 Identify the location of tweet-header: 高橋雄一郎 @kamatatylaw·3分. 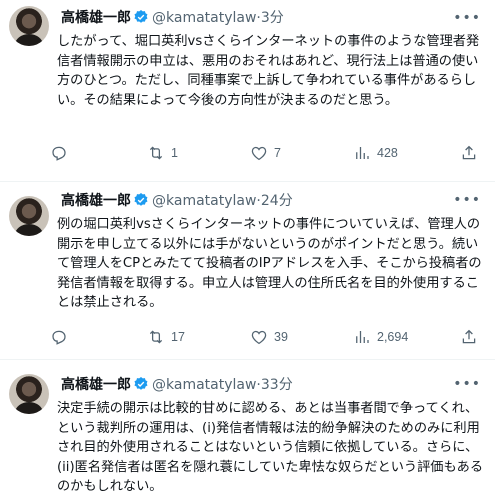
(172, 18).